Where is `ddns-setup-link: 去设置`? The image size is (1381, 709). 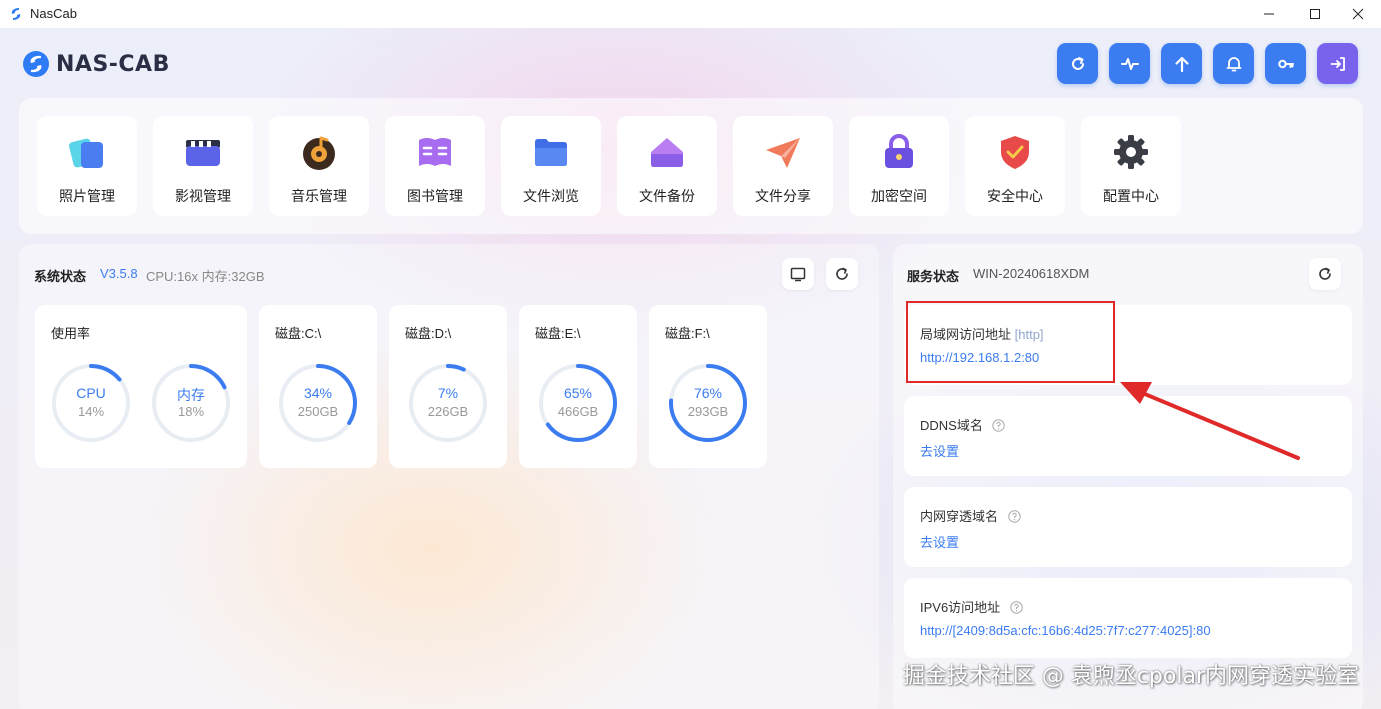 ddns-setup-link: 去设置 is located at coordinates (939, 450).